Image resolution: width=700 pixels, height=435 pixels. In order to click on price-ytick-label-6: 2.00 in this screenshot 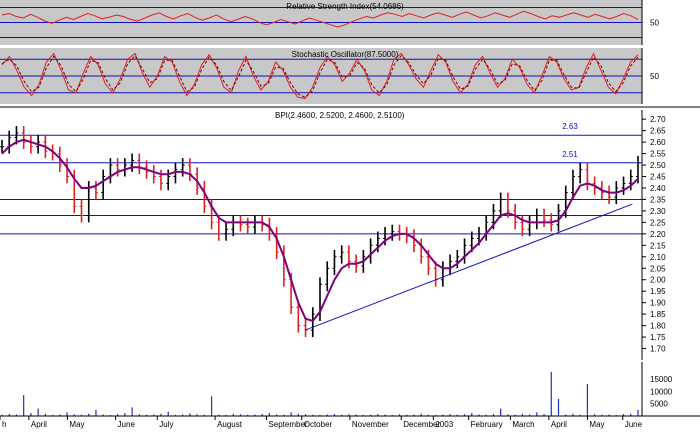, I will do `click(658, 280)`.